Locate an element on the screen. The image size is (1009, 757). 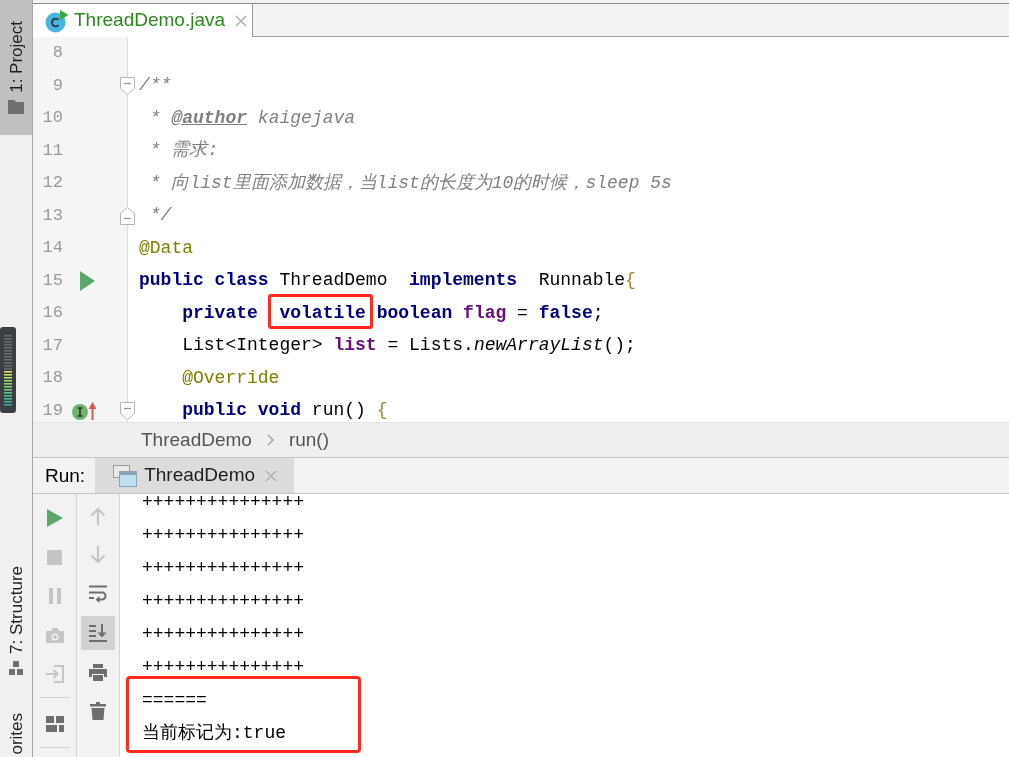
code-line: /** is located at coordinates (155, 86).